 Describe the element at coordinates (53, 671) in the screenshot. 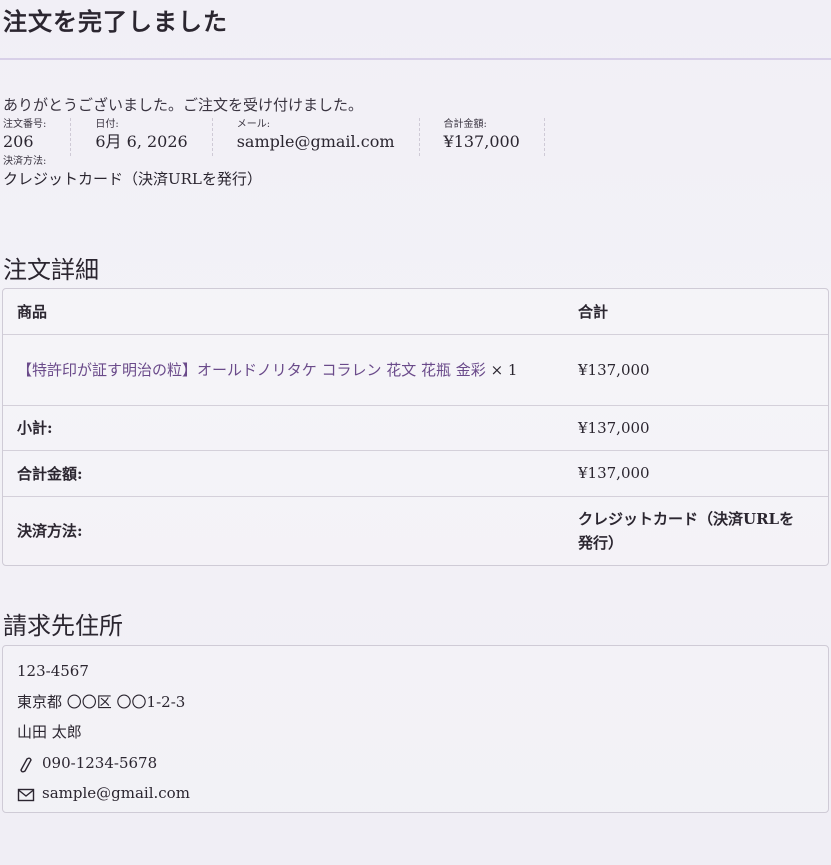

I see `postal-code: 123-4567` at that location.